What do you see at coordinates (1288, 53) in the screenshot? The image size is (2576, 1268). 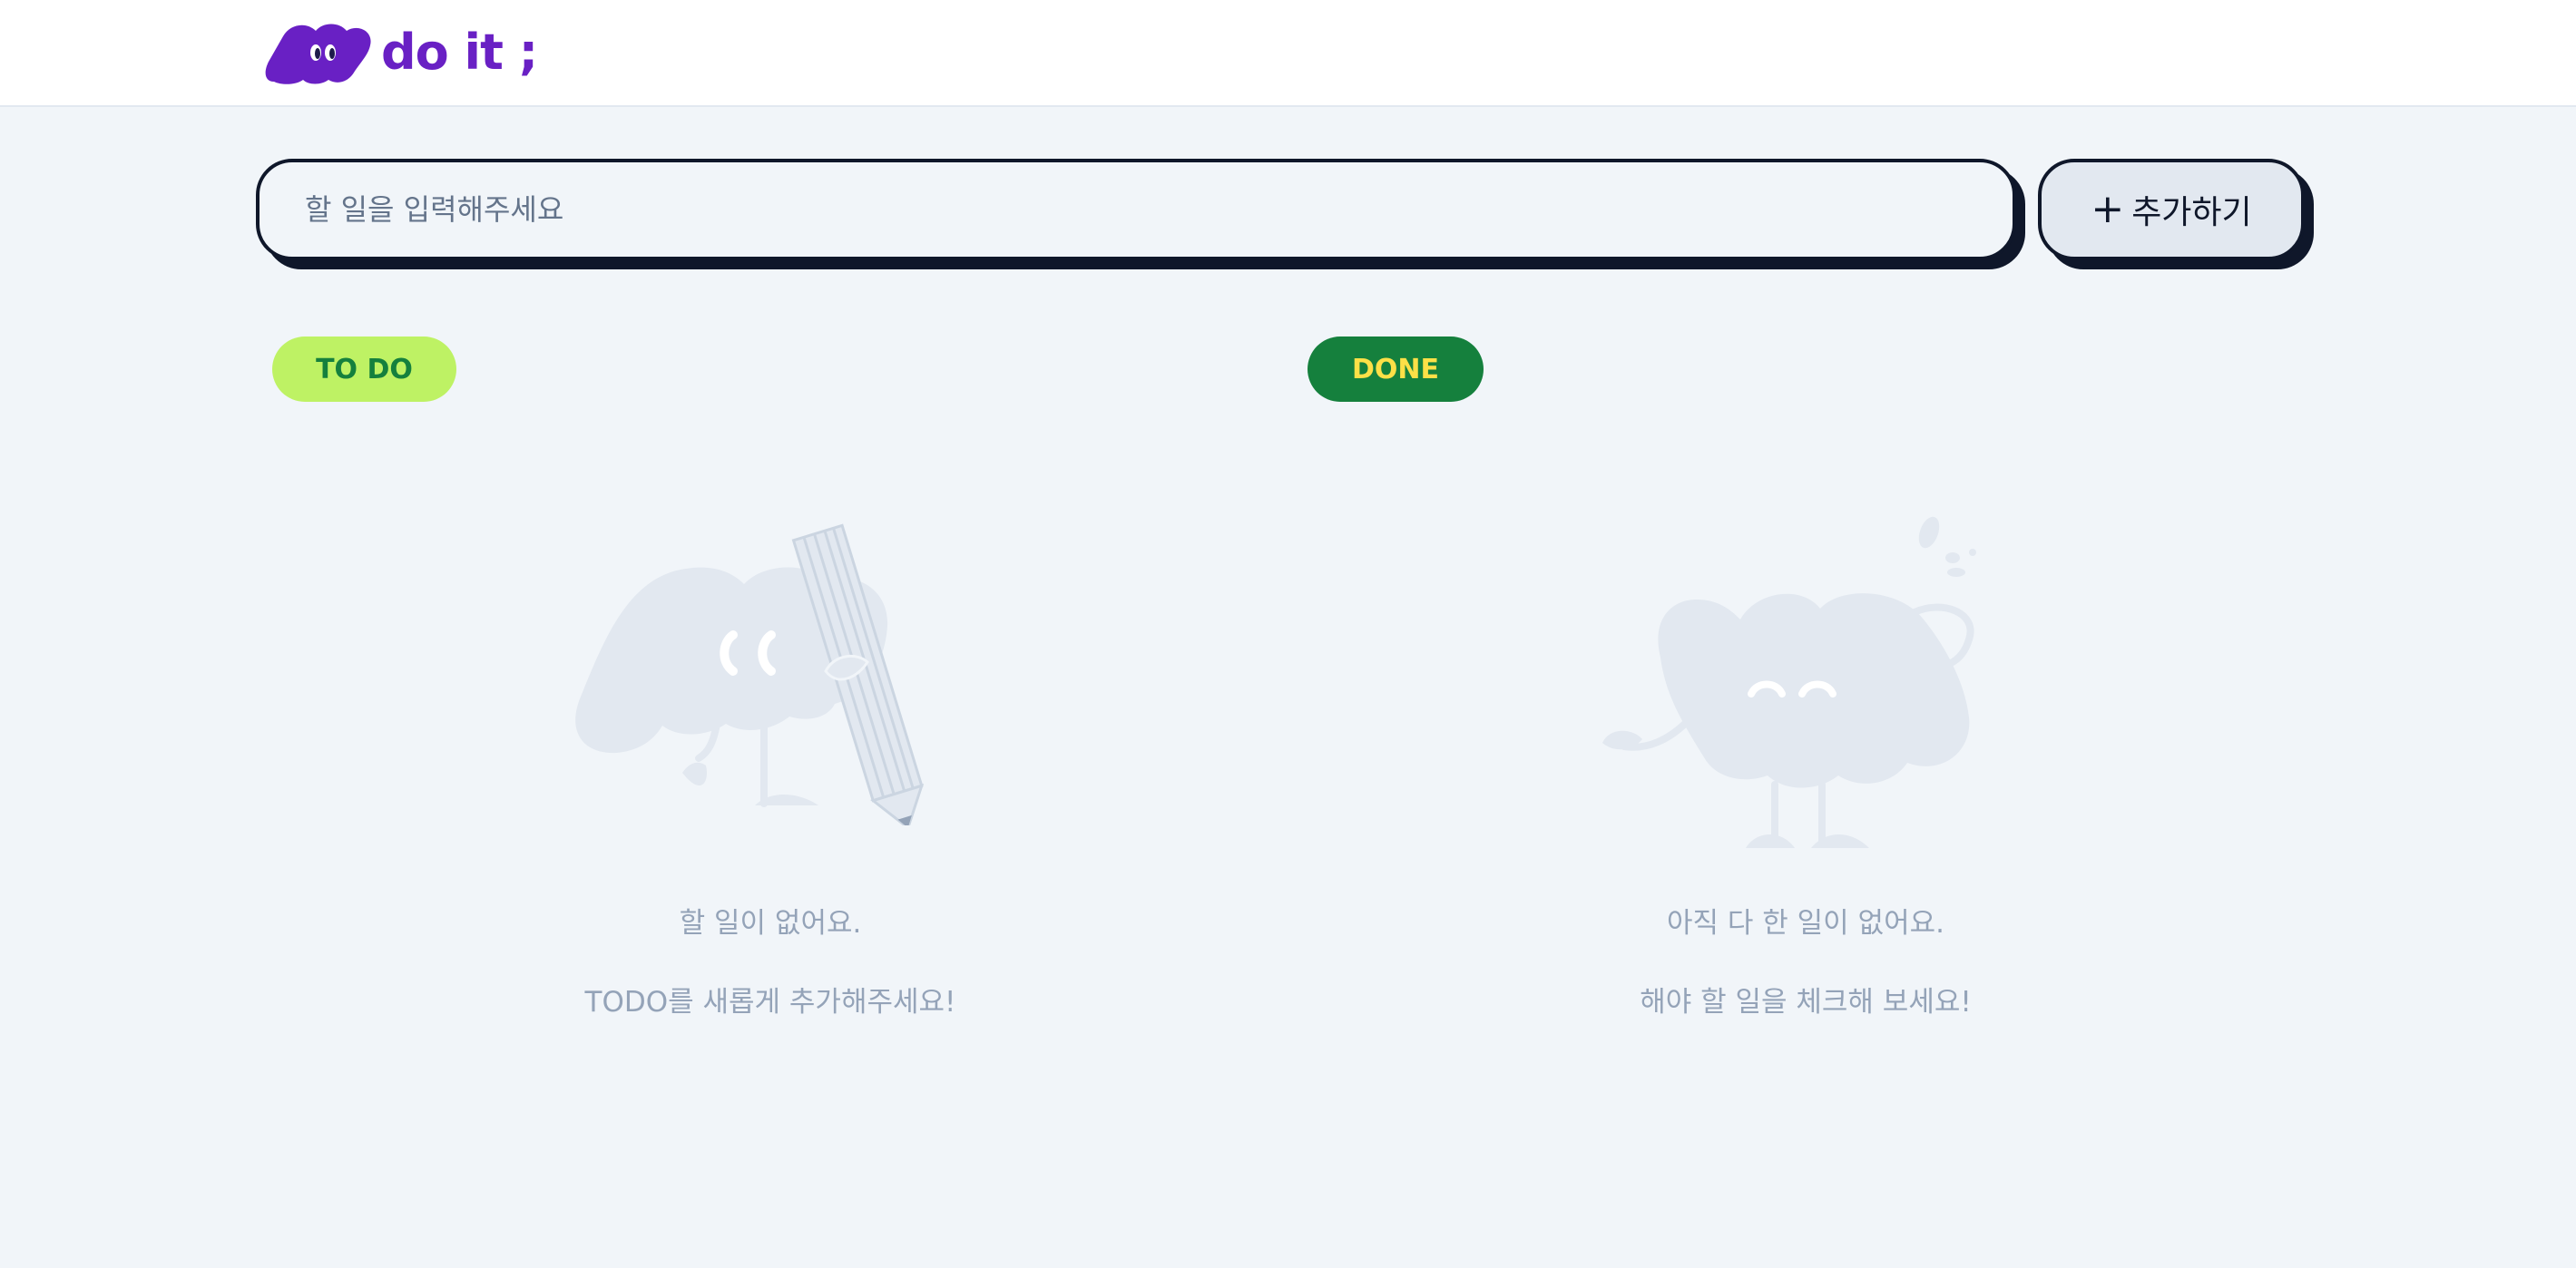 I see `app-header: do it ;` at bounding box center [1288, 53].